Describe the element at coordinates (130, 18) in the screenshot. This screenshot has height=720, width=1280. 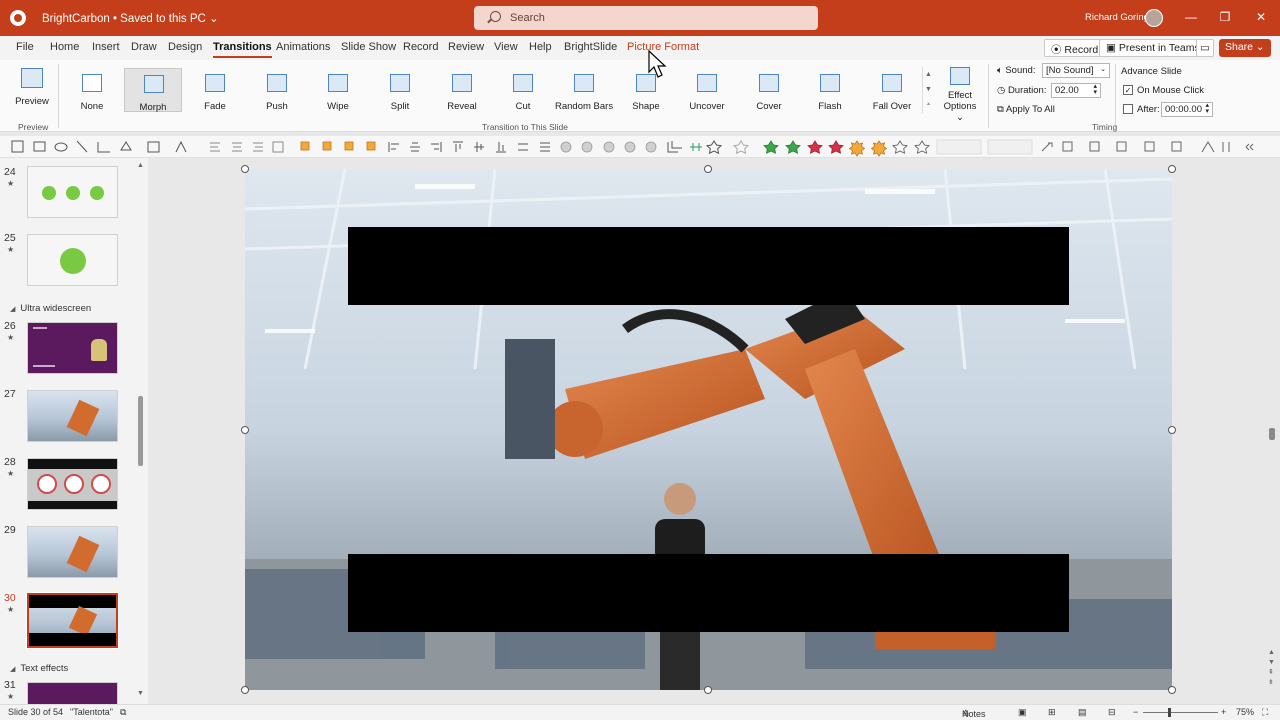
I see `document-title: BrightCarbon • Saved to this PC ⌄` at that location.